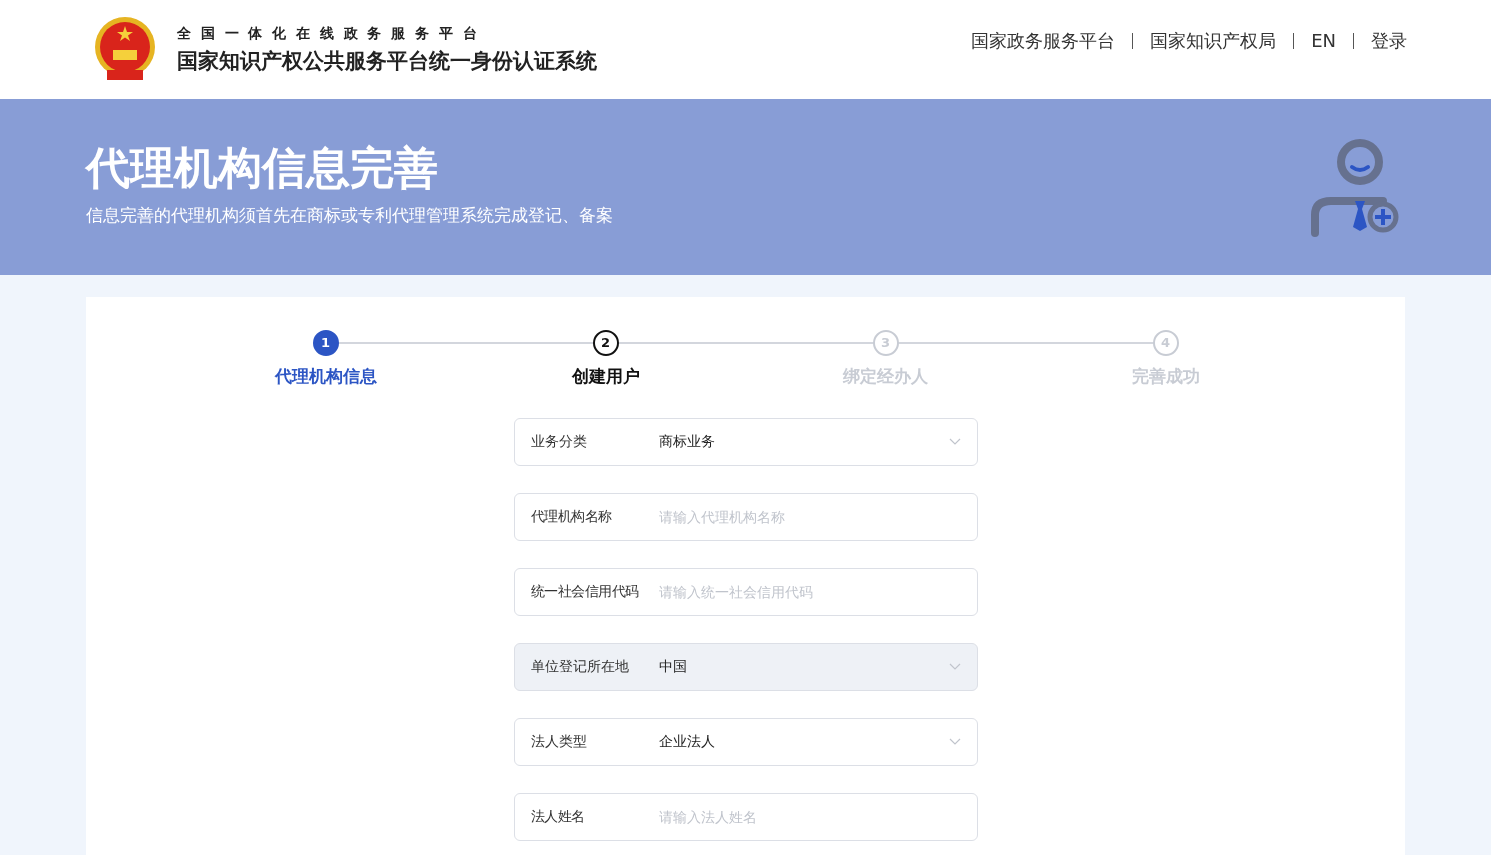 This screenshot has height=855, width=1491. What do you see at coordinates (559, 741) in the screenshot?
I see `field-label: 法人类型` at bounding box center [559, 741].